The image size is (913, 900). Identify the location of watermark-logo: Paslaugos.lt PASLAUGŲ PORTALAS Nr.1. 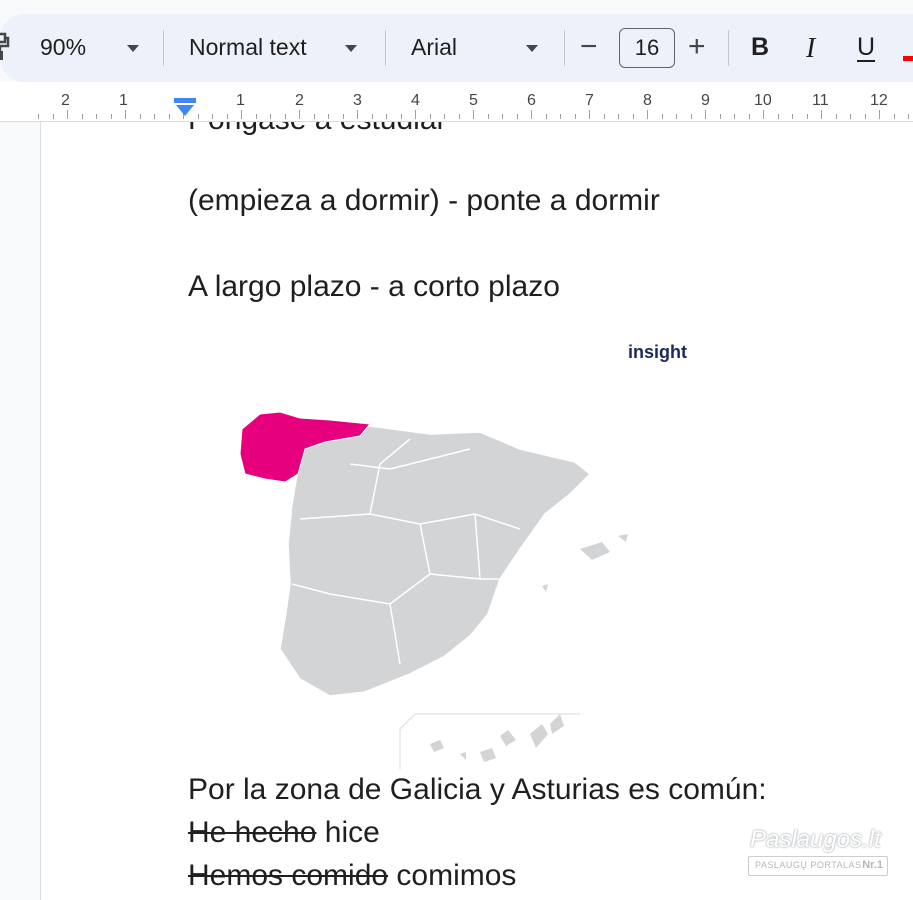
(818, 852).